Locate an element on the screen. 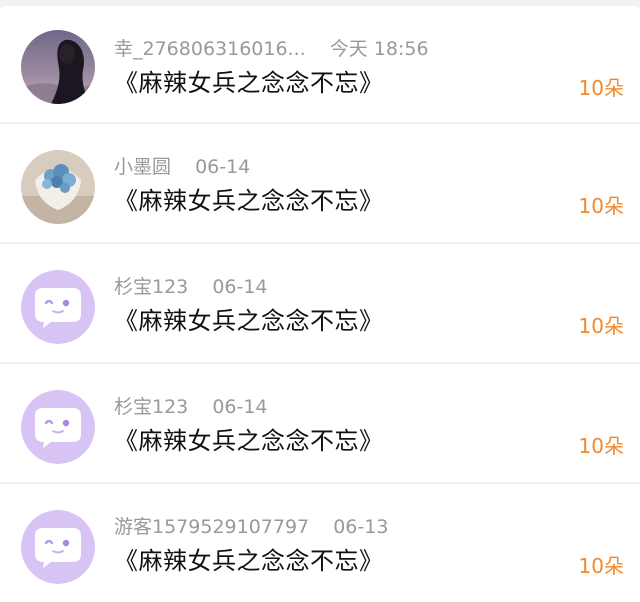  item-meta: 幸_276806316016... 今天 18:56 is located at coordinates (271, 49).